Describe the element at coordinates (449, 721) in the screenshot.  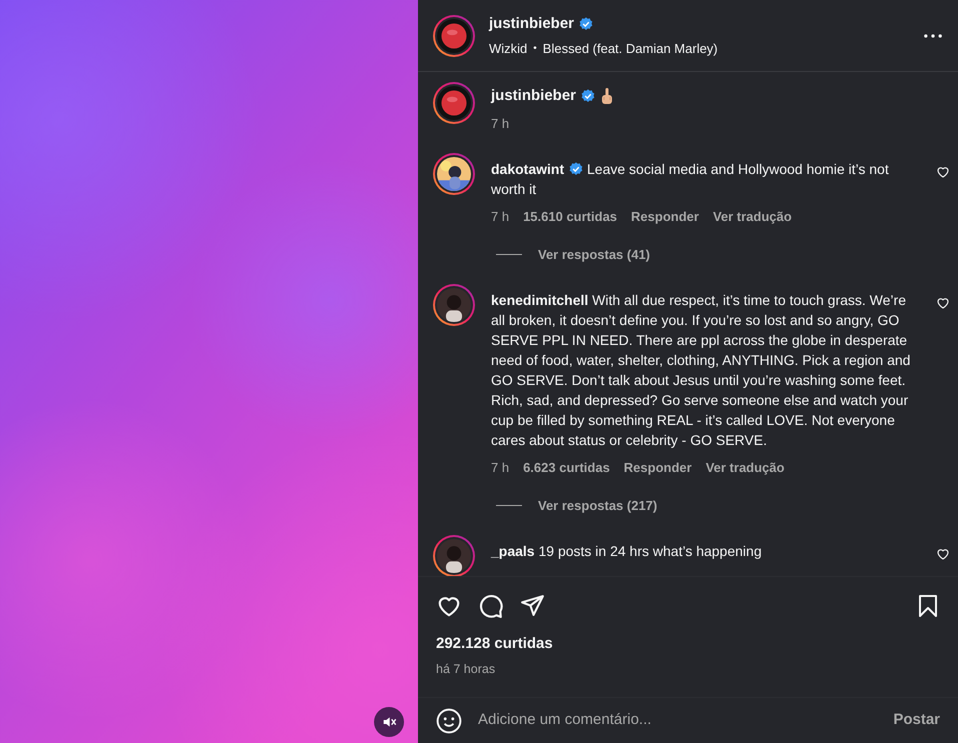
I see `emoji-icon` at that location.